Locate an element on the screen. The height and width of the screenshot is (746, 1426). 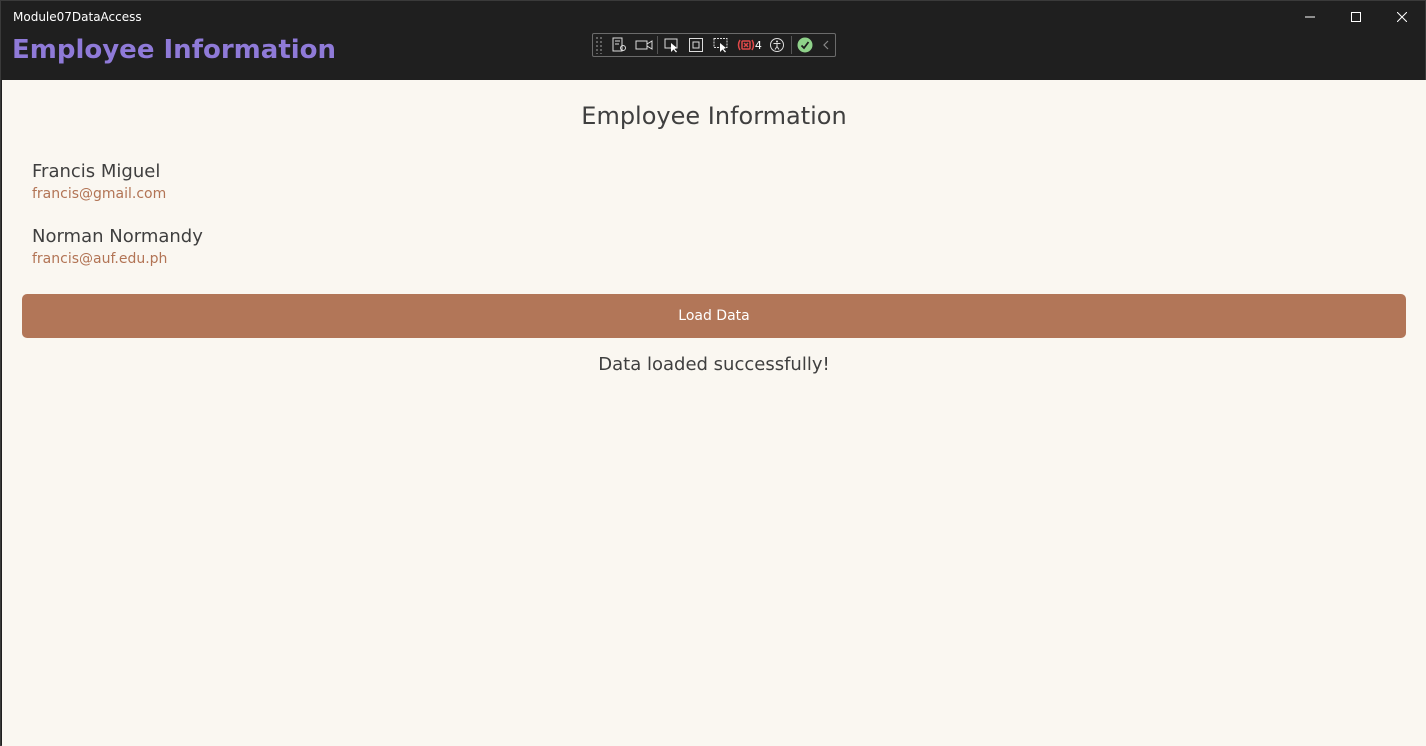
list-item: Norman Normandy francis@auf.edu.ph is located at coordinates (117, 257).